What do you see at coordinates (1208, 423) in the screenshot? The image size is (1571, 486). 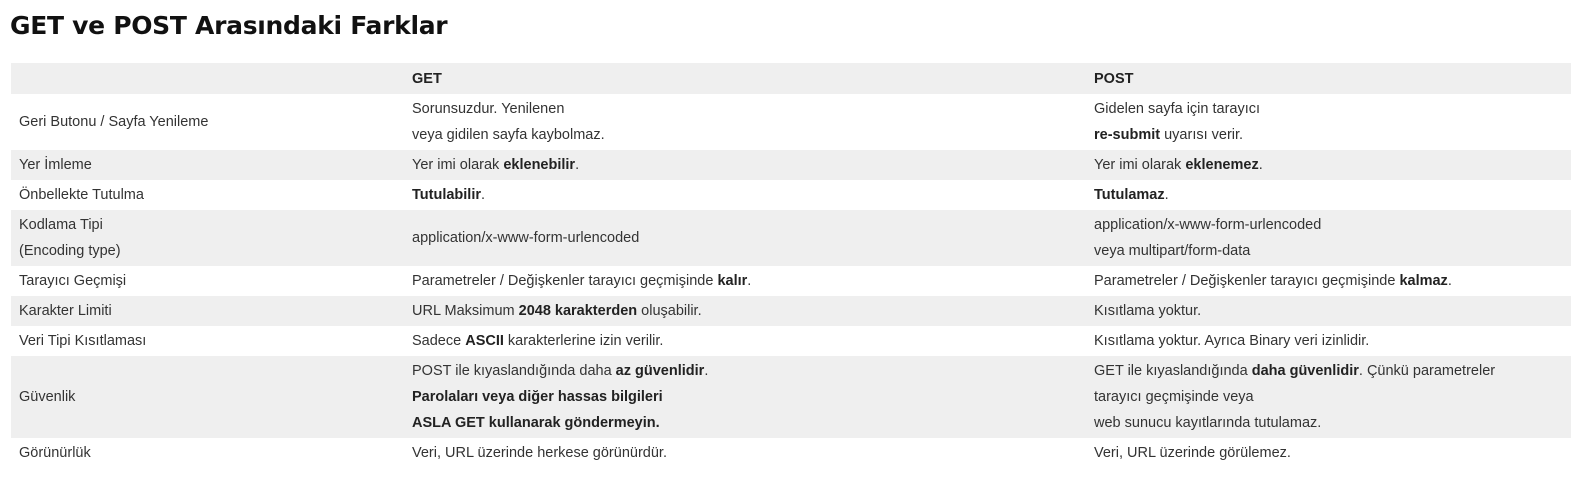 I see `text: web sunucu kayıtlarında tutulamaz.` at bounding box center [1208, 423].